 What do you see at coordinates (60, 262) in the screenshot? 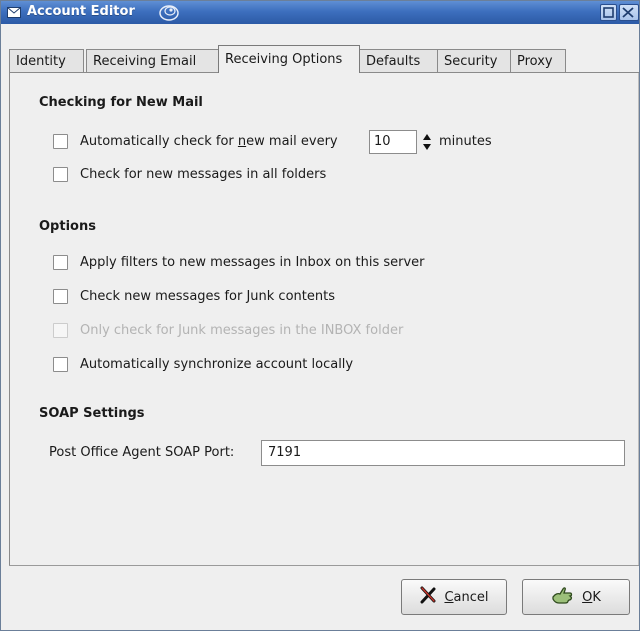
I see `apply-filters-checkbox` at bounding box center [60, 262].